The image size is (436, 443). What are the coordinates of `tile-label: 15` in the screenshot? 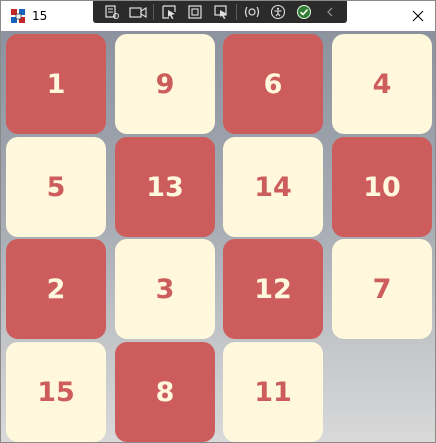 It's located at (56, 392).